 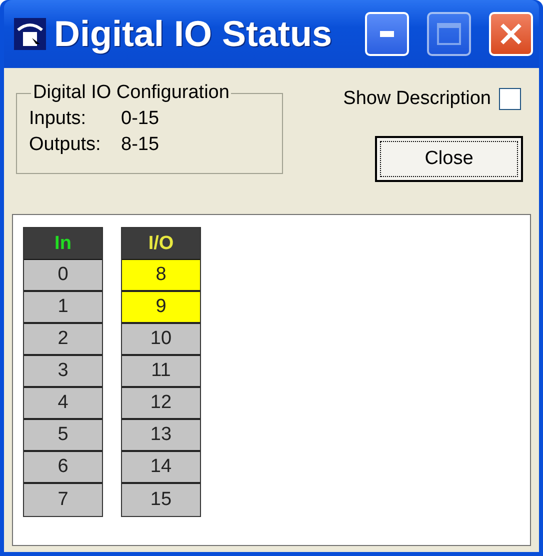 I want to click on io-cell: 4, so click(x=63, y=404).